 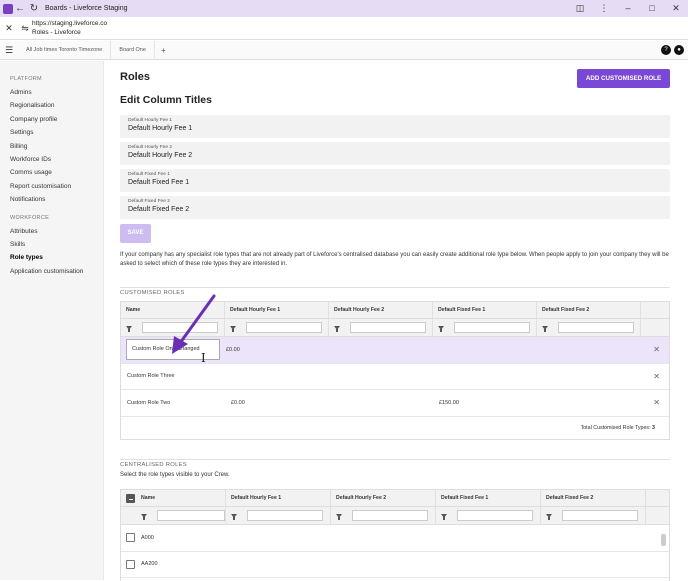 What do you see at coordinates (194, 324) in the screenshot?
I see `annotation-arrow` at bounding box center [194, 324].